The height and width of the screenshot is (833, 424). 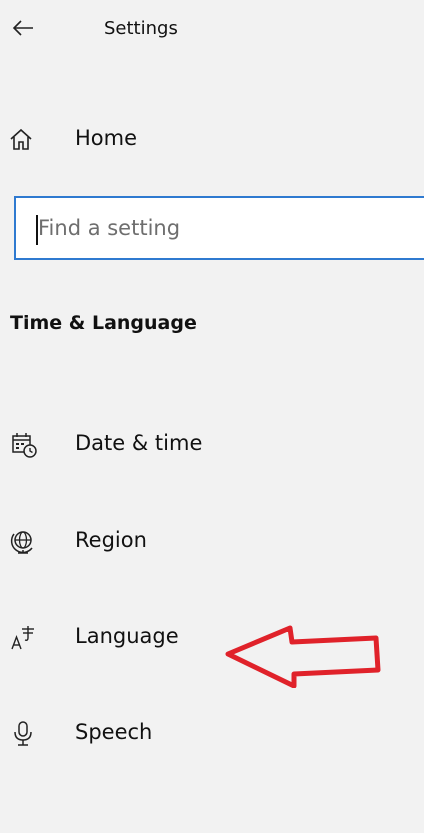 I want to click on nav-item-date-time: Date & time, so click(x=212, y=445).